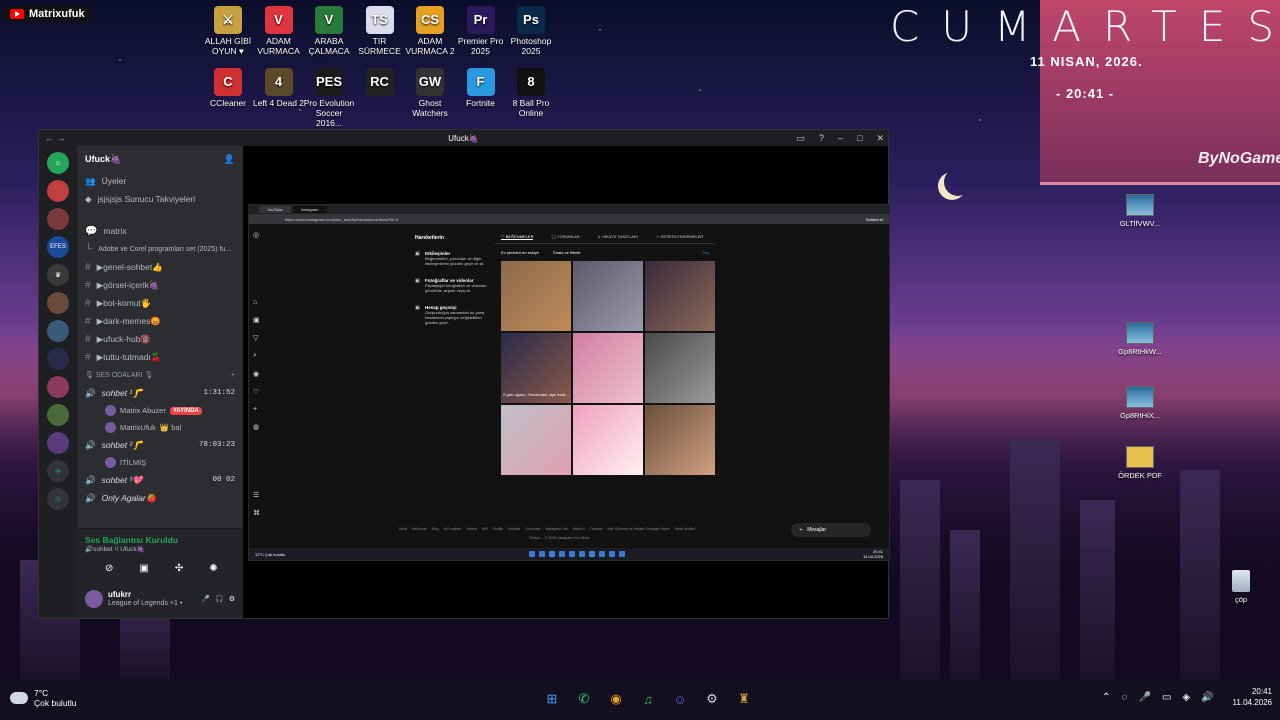 The image size is (1280, 720). I want to click on footer-link: Kişi Yükleme ve Hesabı Olmayan Kişiler, so click(638, 529).